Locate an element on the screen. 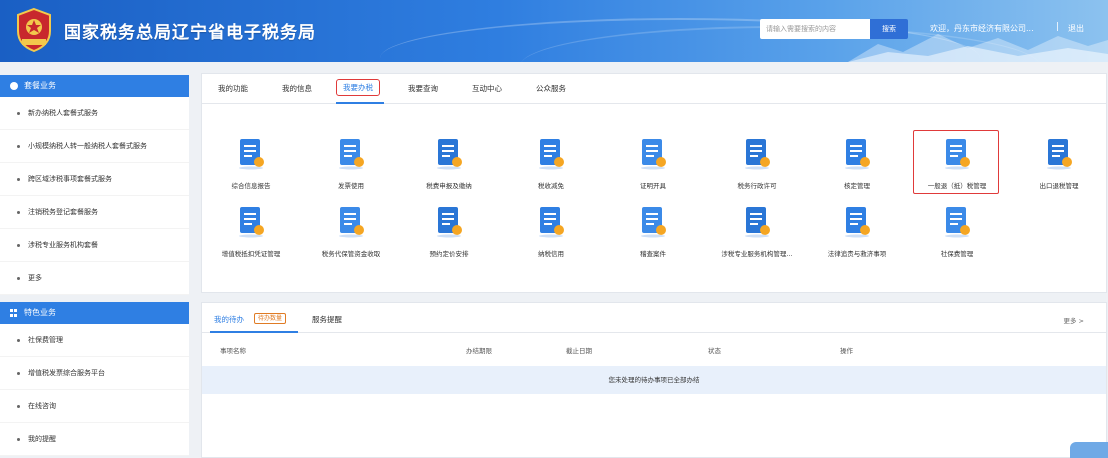 The height and width of the screenshot is (458, 1108). sidebar-header-label: 特色业务 is located at coordinates (40, 312).